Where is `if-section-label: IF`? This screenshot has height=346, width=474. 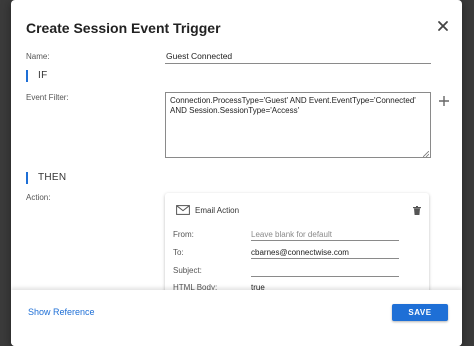
if-section-label: IF is located at coordinates (43, 75).